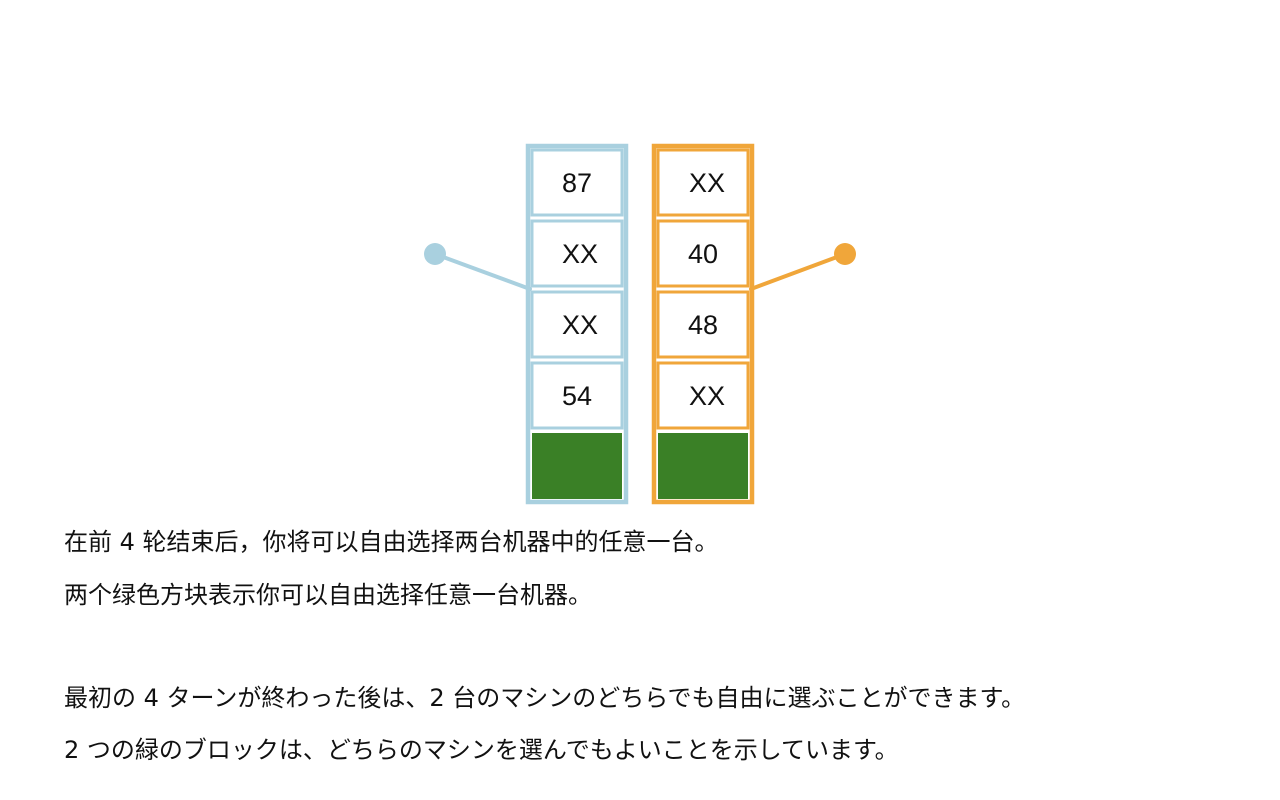  Describe the element at coordinates (703, 466) in the screenshot. I see `right-free-choice-block` at that location.